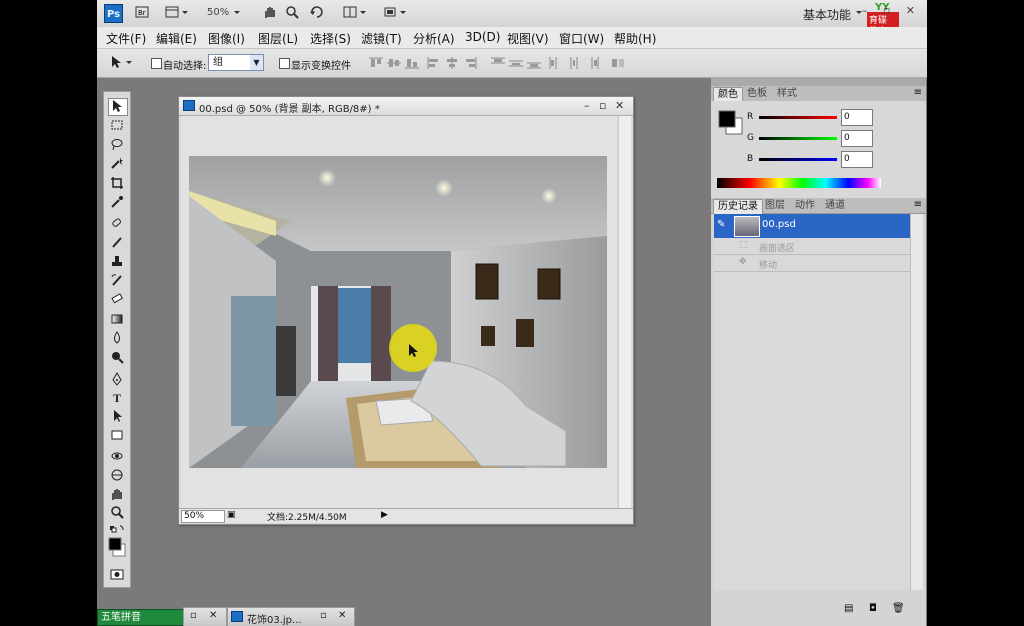 The height and width of the screenshot is (626, 1024). What do you see at coordinates (728, 94) in the screenshot?
I see `tab-color: 颜色` at bounding box center [728, 94].